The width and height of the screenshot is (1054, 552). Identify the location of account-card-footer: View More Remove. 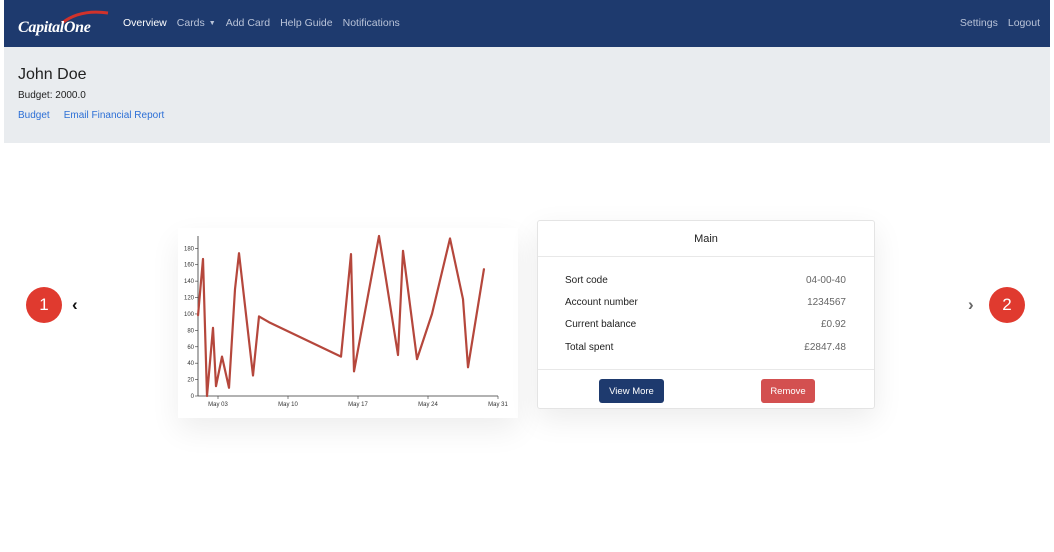
(706, 390).